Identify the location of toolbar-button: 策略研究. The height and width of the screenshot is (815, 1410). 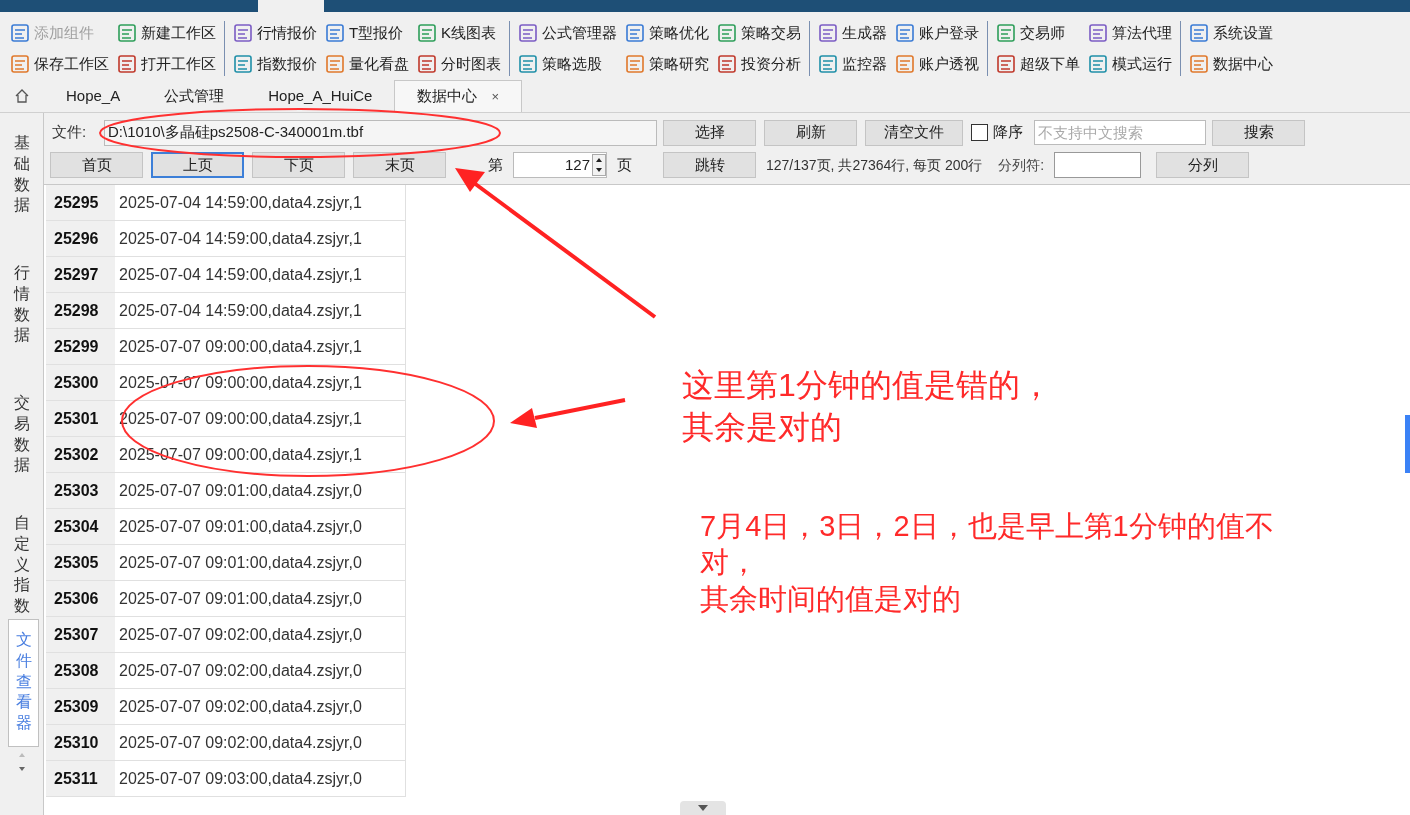
(667, 64).